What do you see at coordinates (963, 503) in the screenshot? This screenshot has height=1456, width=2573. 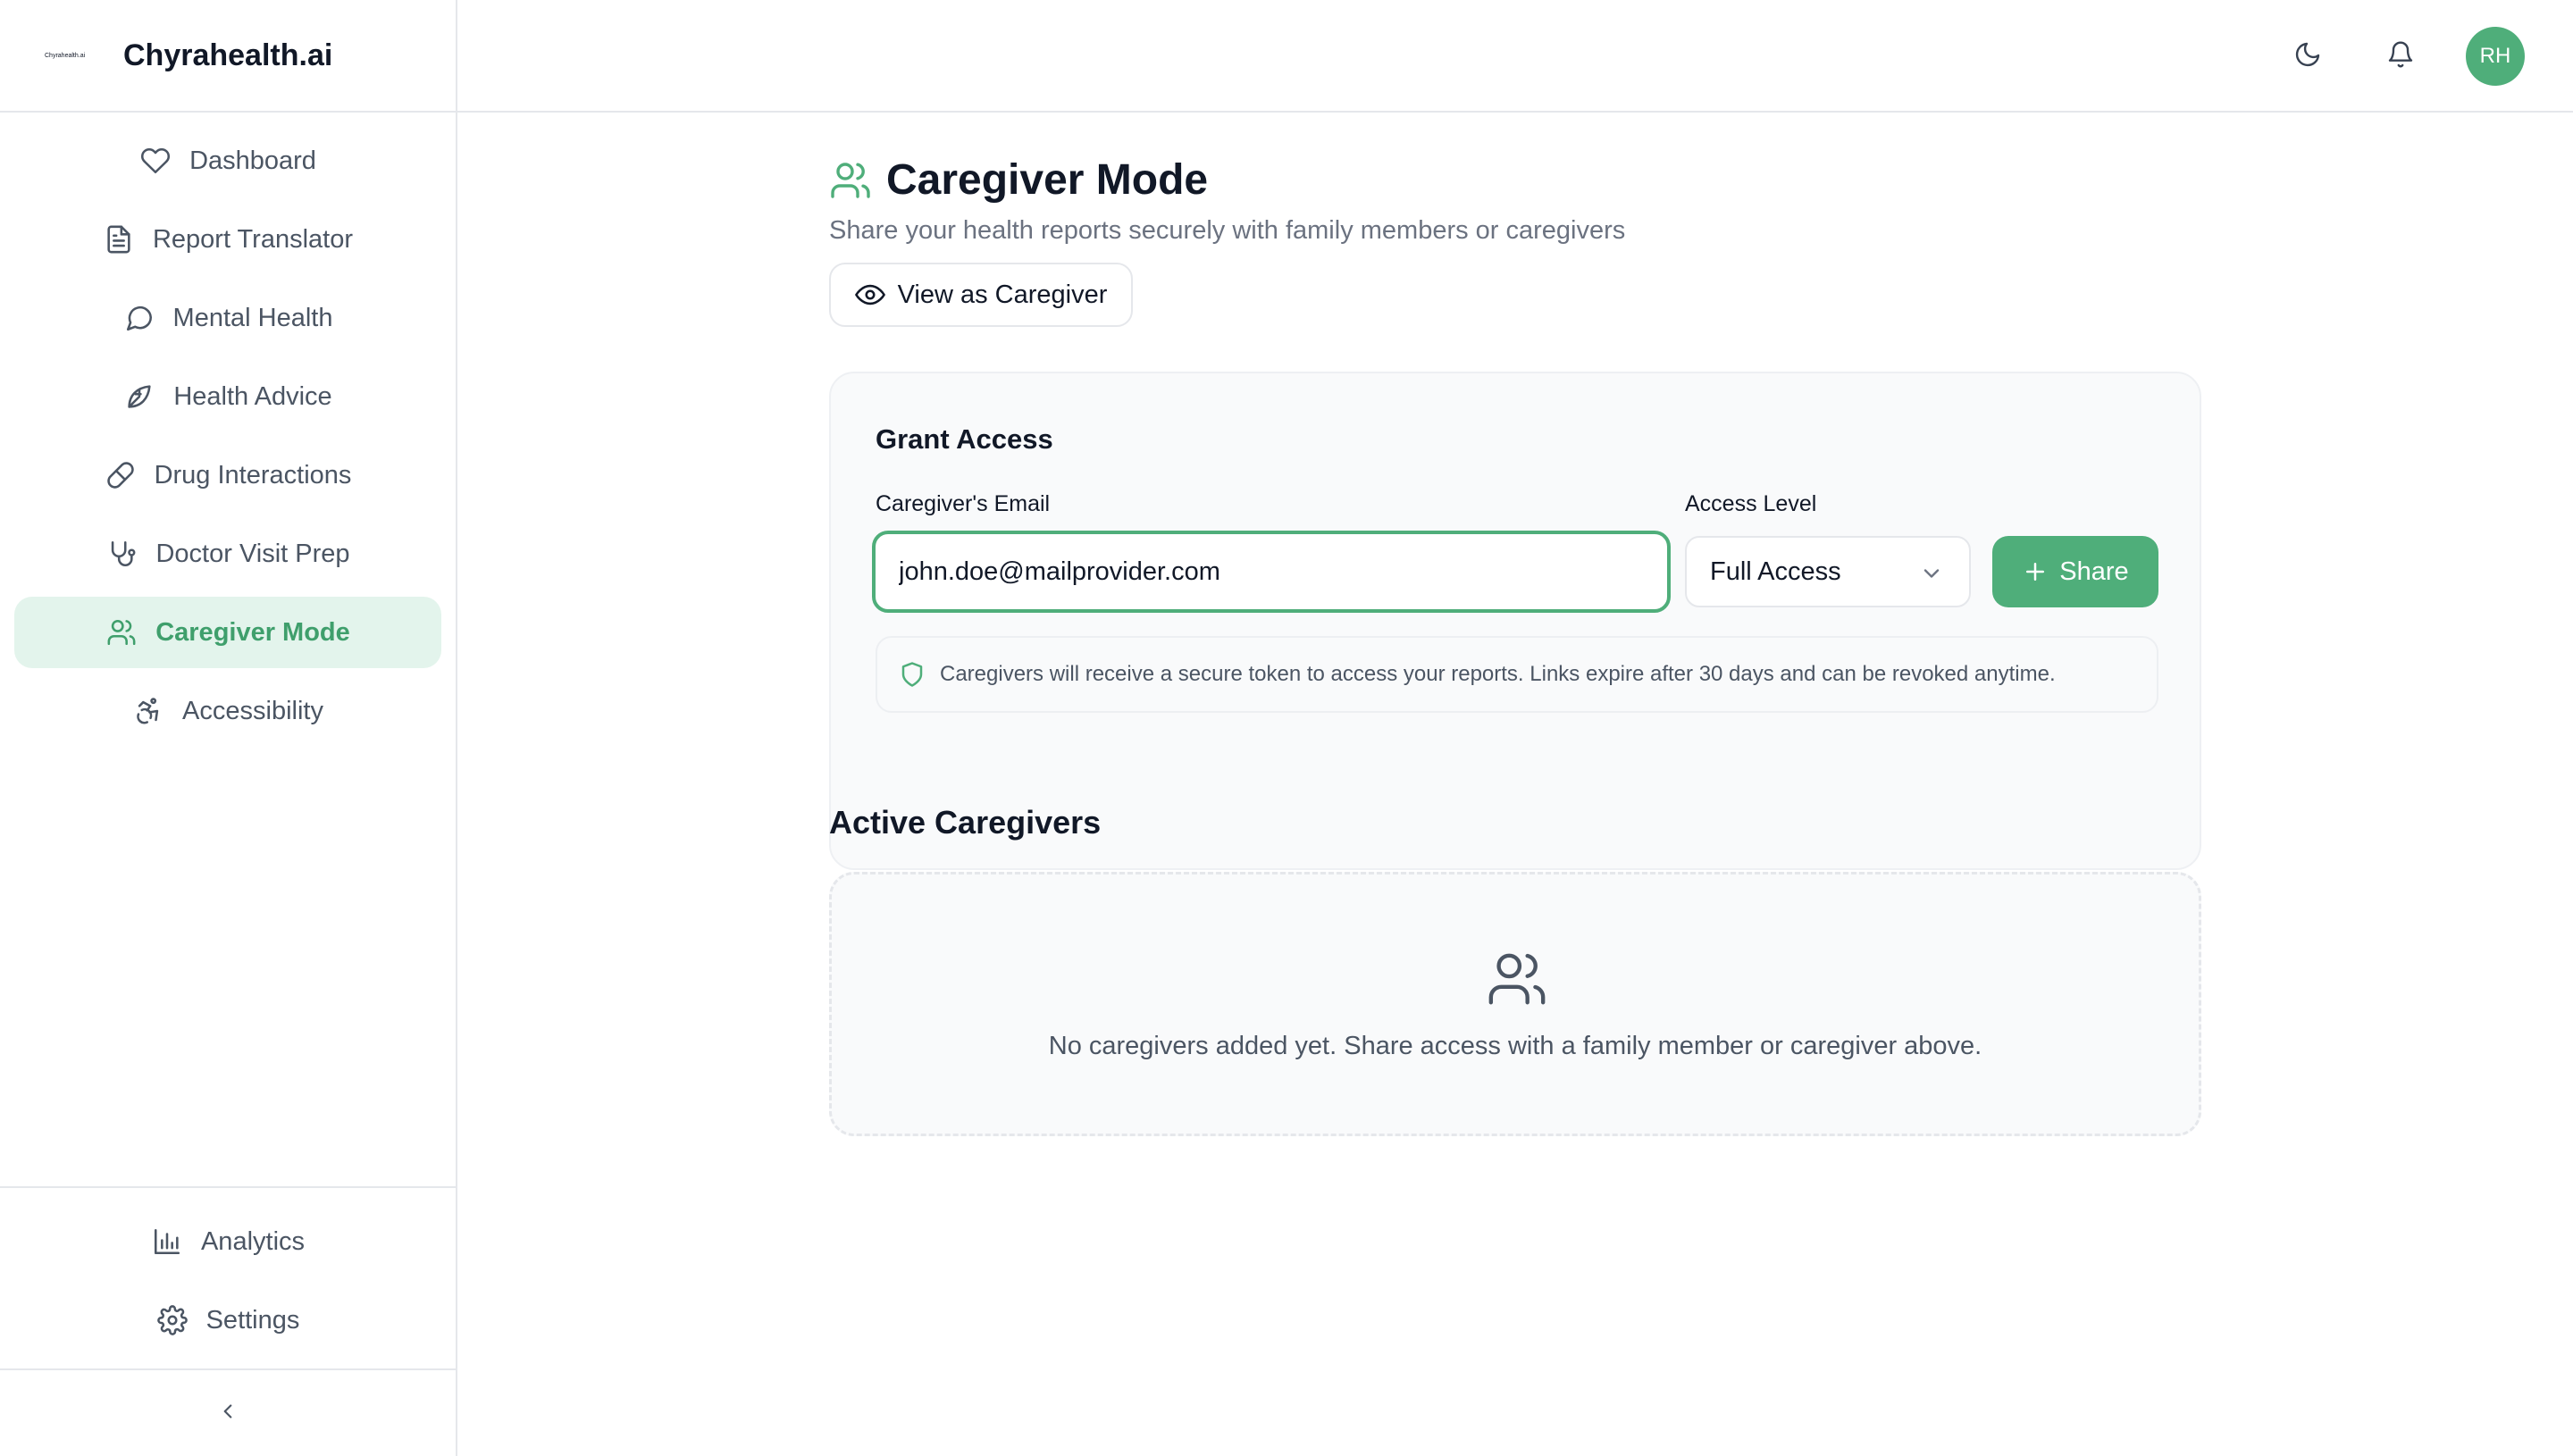 I see `email-label: Caregiver's Email` at bounding box center [963, 503].